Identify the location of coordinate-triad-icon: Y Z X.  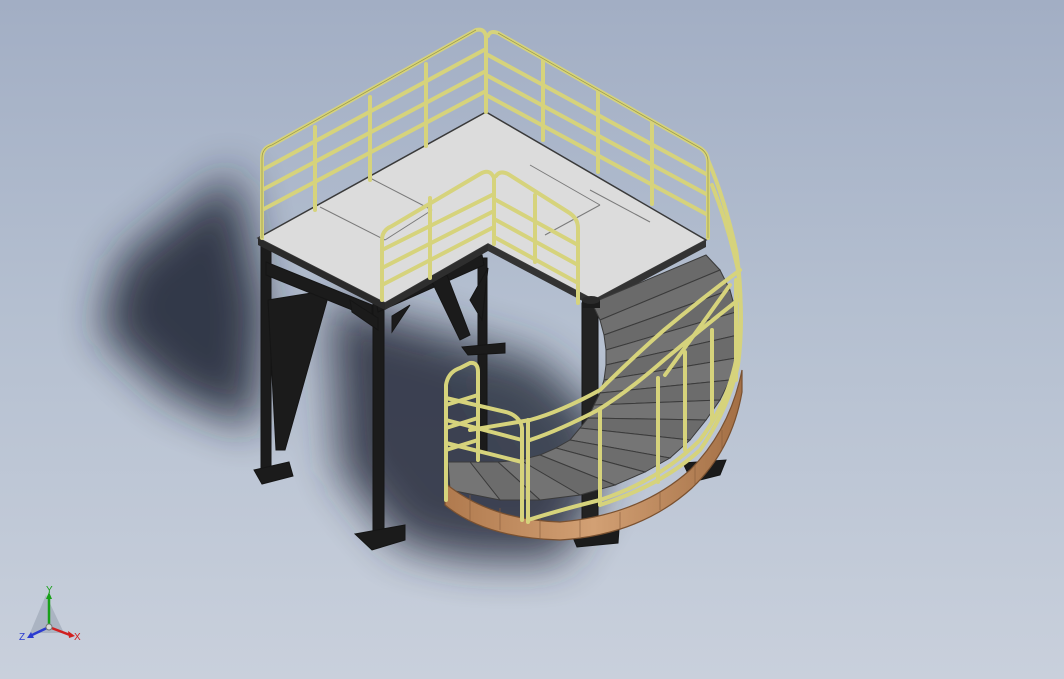
(50, 614).